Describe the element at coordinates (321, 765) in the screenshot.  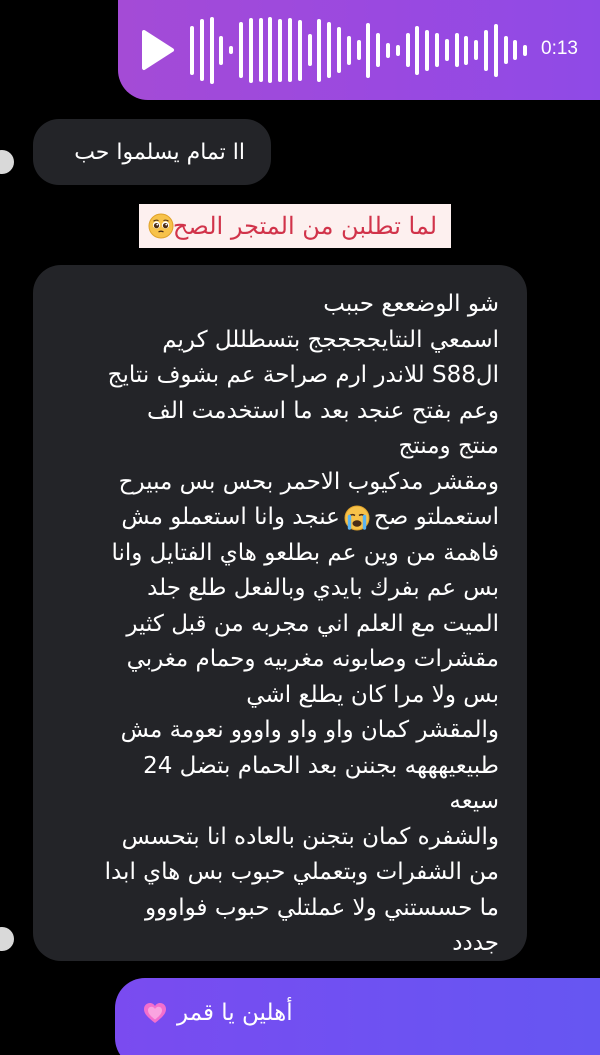
I see `message-line: طبيعيهههه بجننن بعد الحمام بتضل 24` at that location.